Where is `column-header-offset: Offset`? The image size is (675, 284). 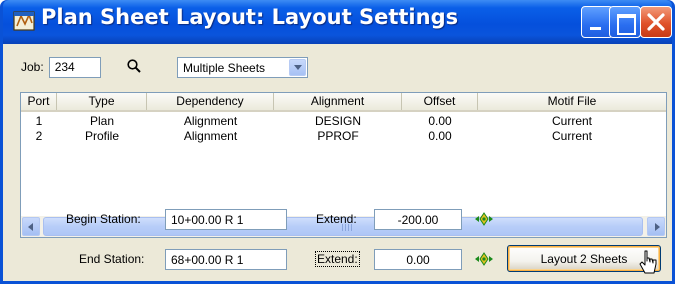 column-header-offset: Offset is located at coordinates (440, 101).